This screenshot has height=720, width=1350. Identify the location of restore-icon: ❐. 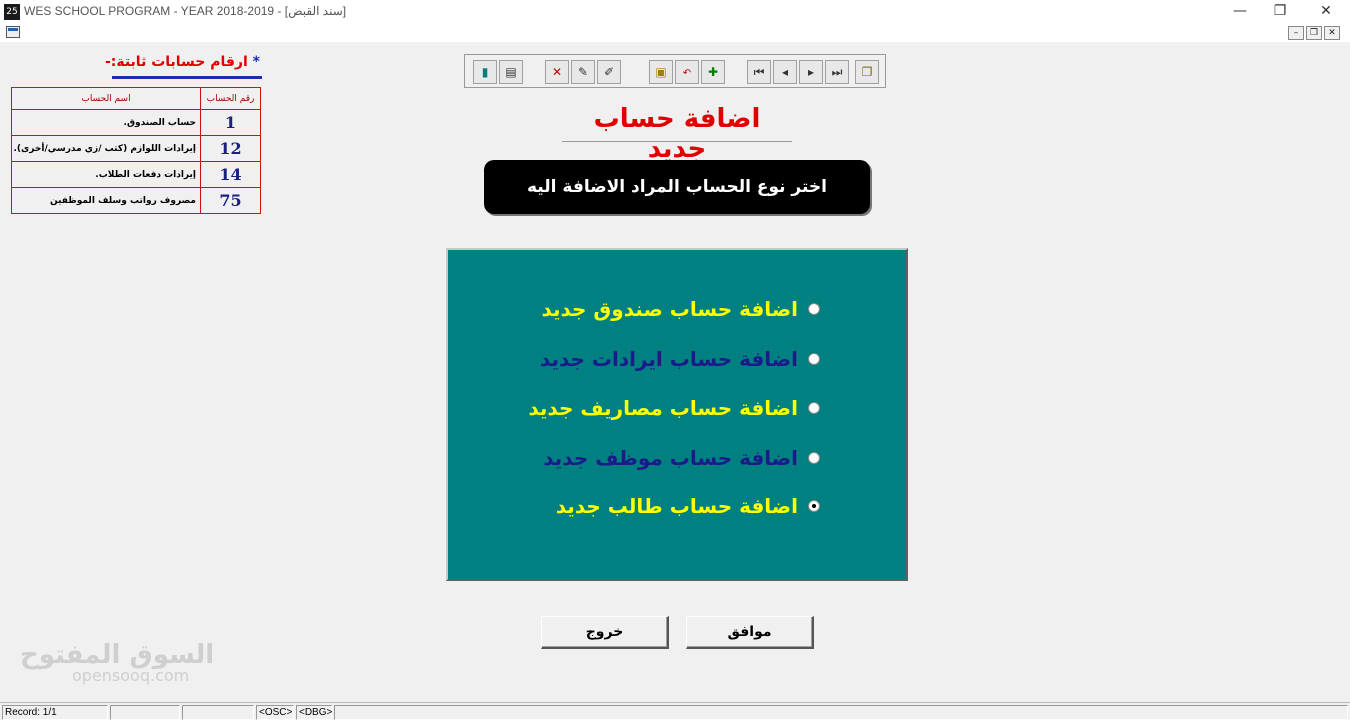
(1280, 12).